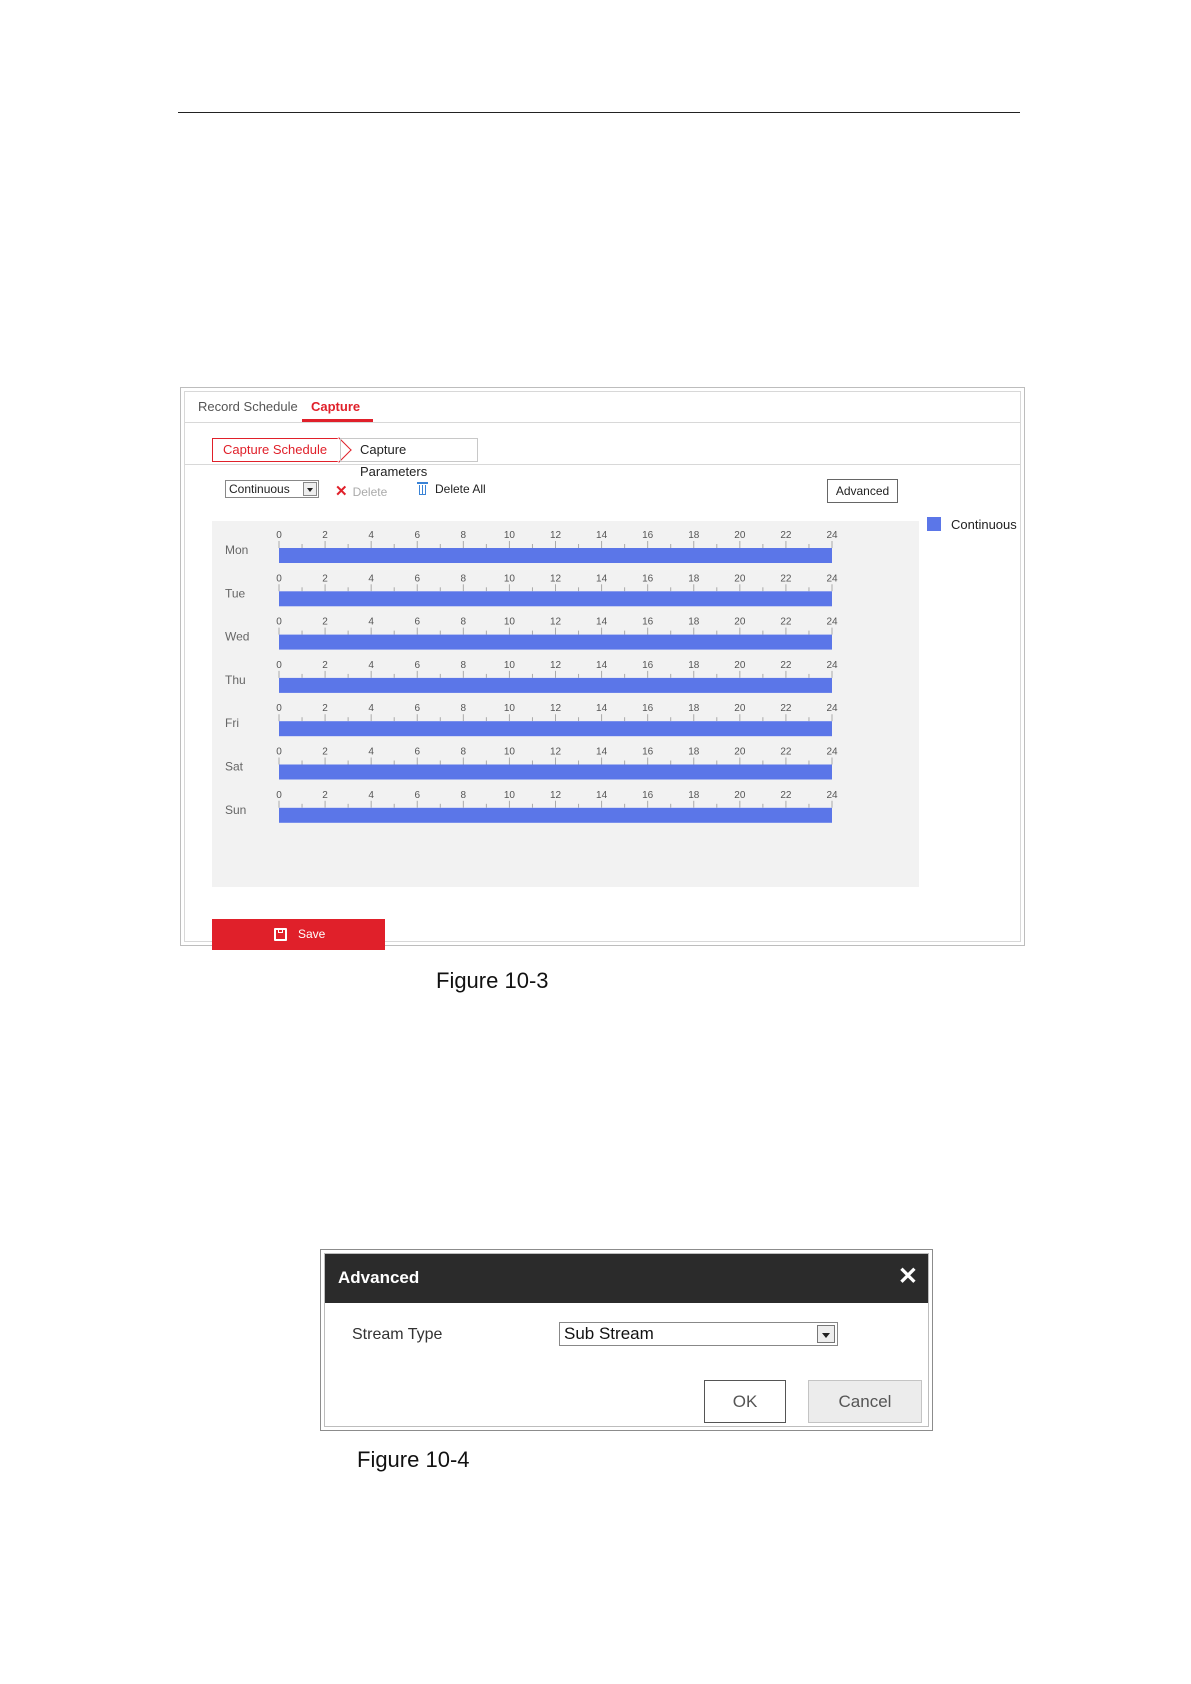  Describe the element at coordinates (235, 593) in the screenshot. I see `day-label: Tue` at that location.